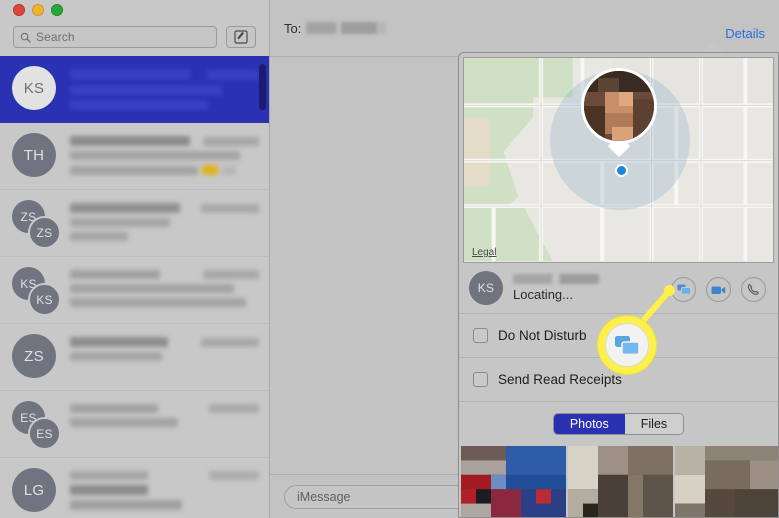 The height and width of the screenshot is (518, 779). I want to click on list-item: LG, so click(134, 488).